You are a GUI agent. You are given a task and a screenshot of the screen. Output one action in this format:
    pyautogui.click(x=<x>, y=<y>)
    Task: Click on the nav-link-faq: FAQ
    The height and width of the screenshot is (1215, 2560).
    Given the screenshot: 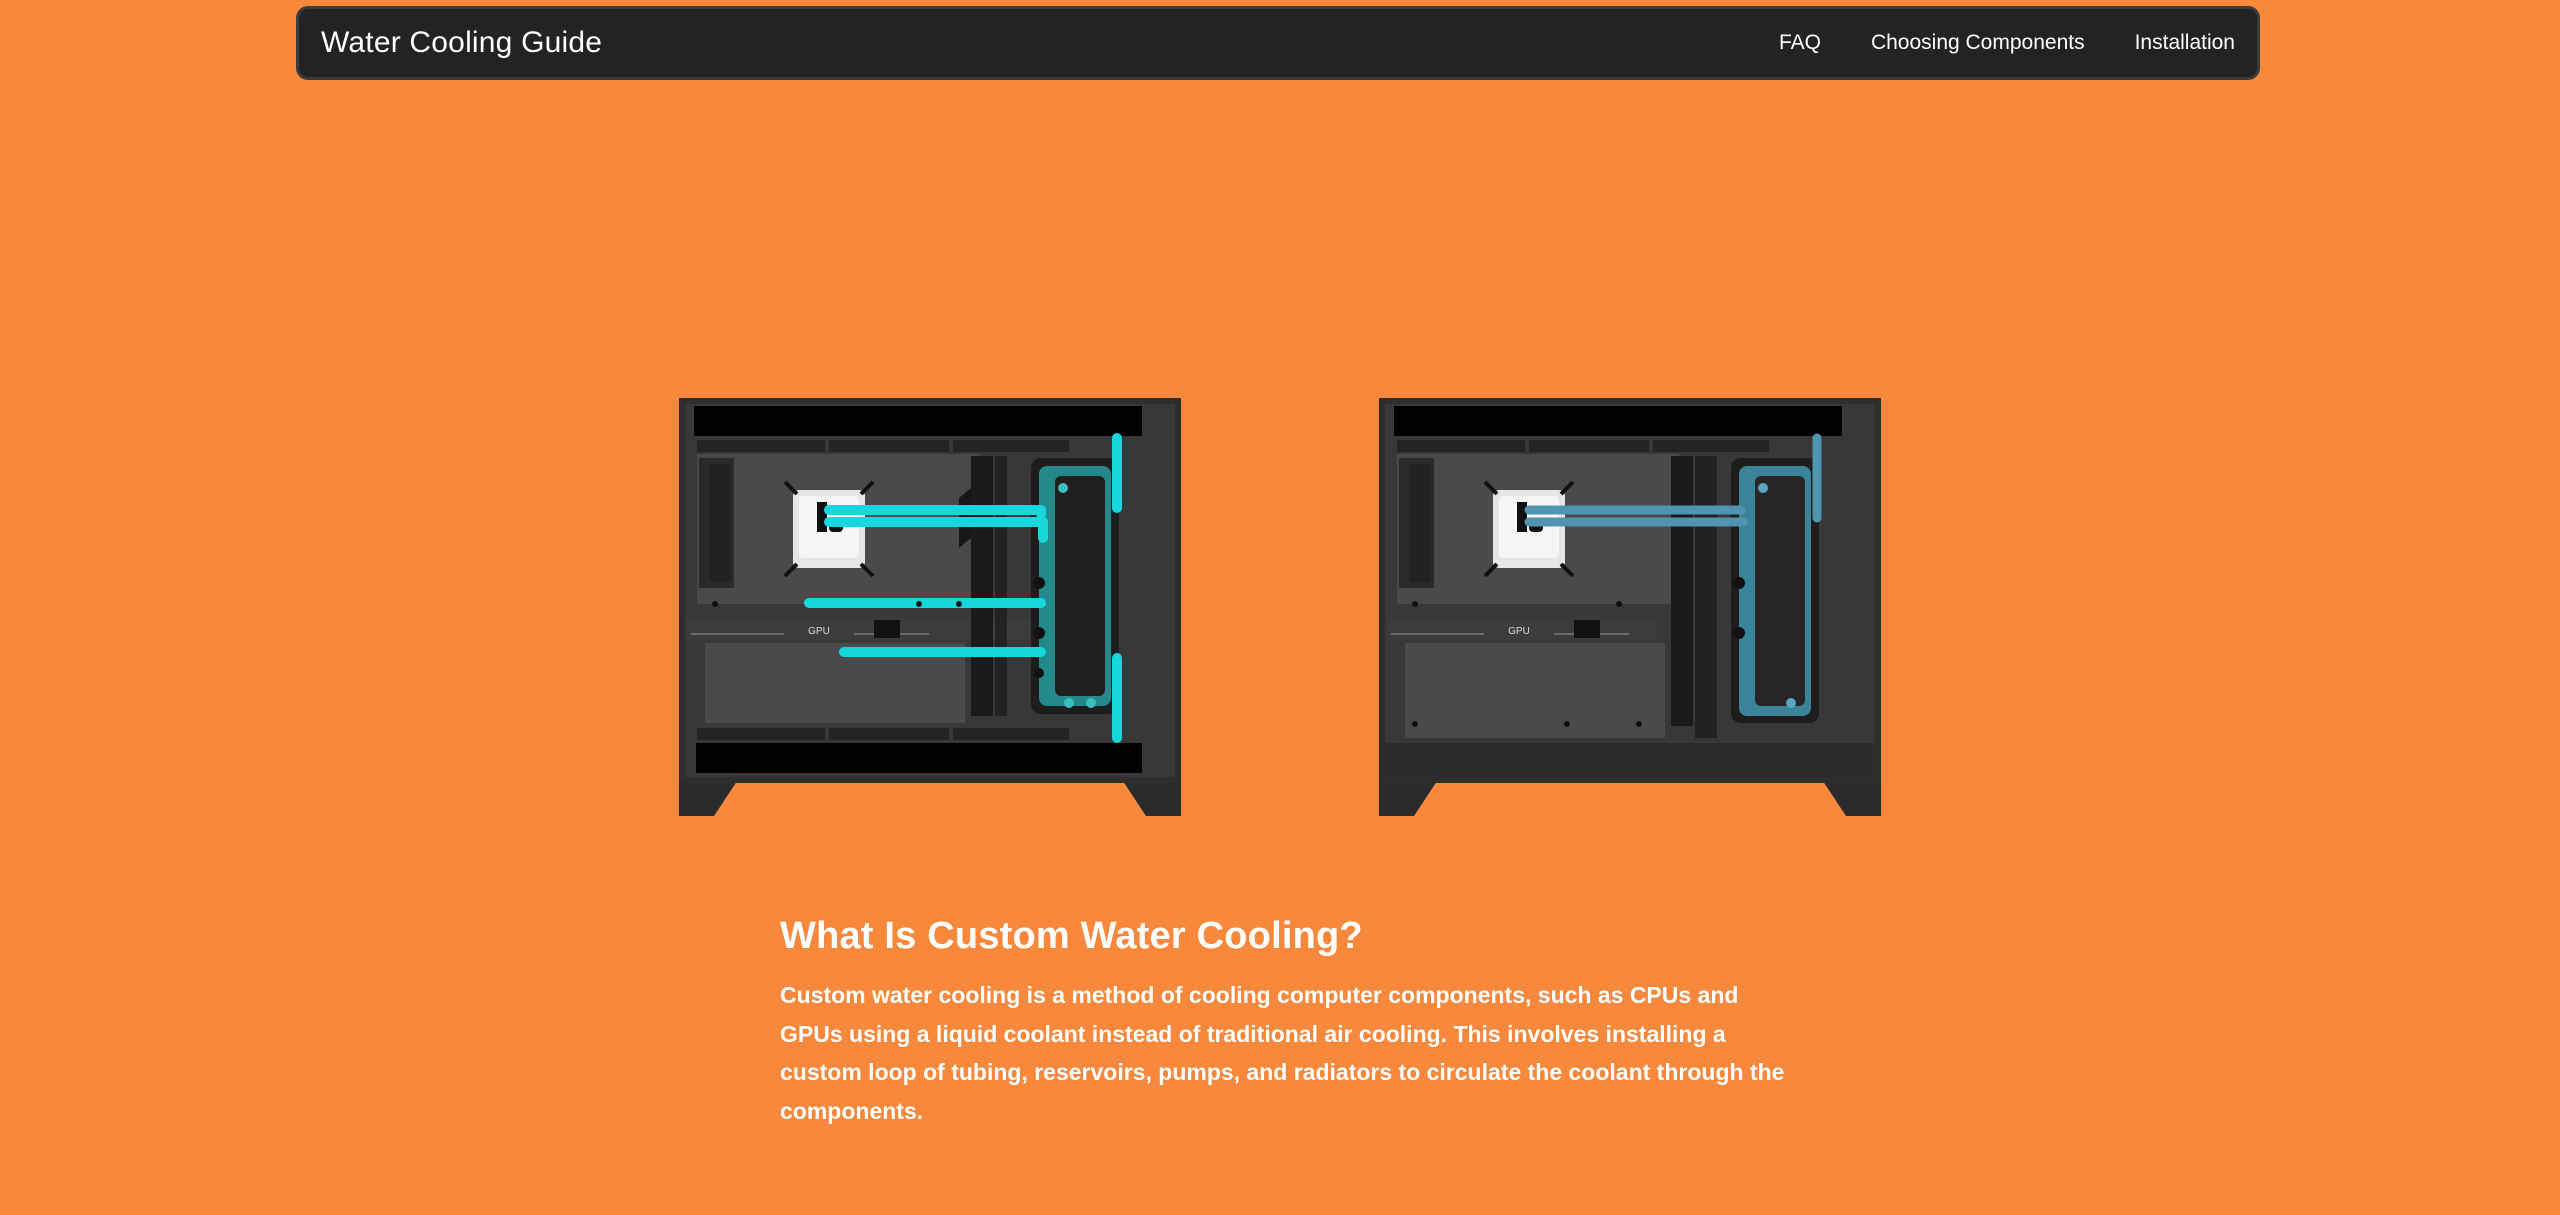 What is the action you would take?
    pyautogui.click(x=1800, y=43)
    